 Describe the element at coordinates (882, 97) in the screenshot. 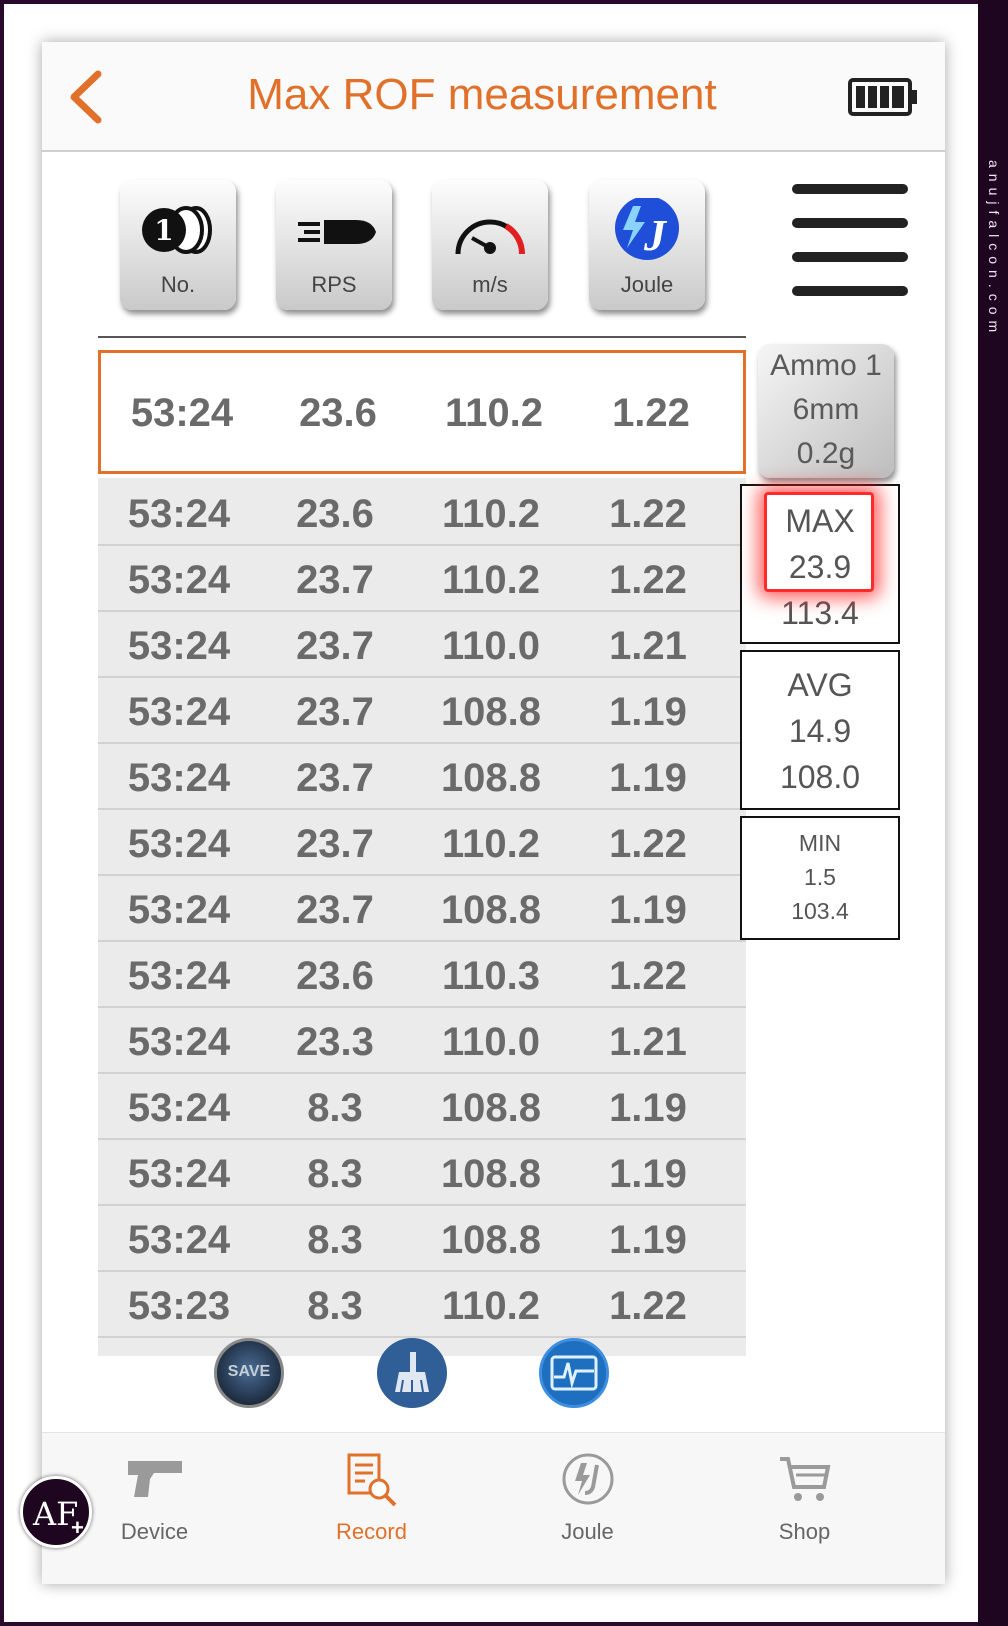

I see `battery-full-icon` at that location.